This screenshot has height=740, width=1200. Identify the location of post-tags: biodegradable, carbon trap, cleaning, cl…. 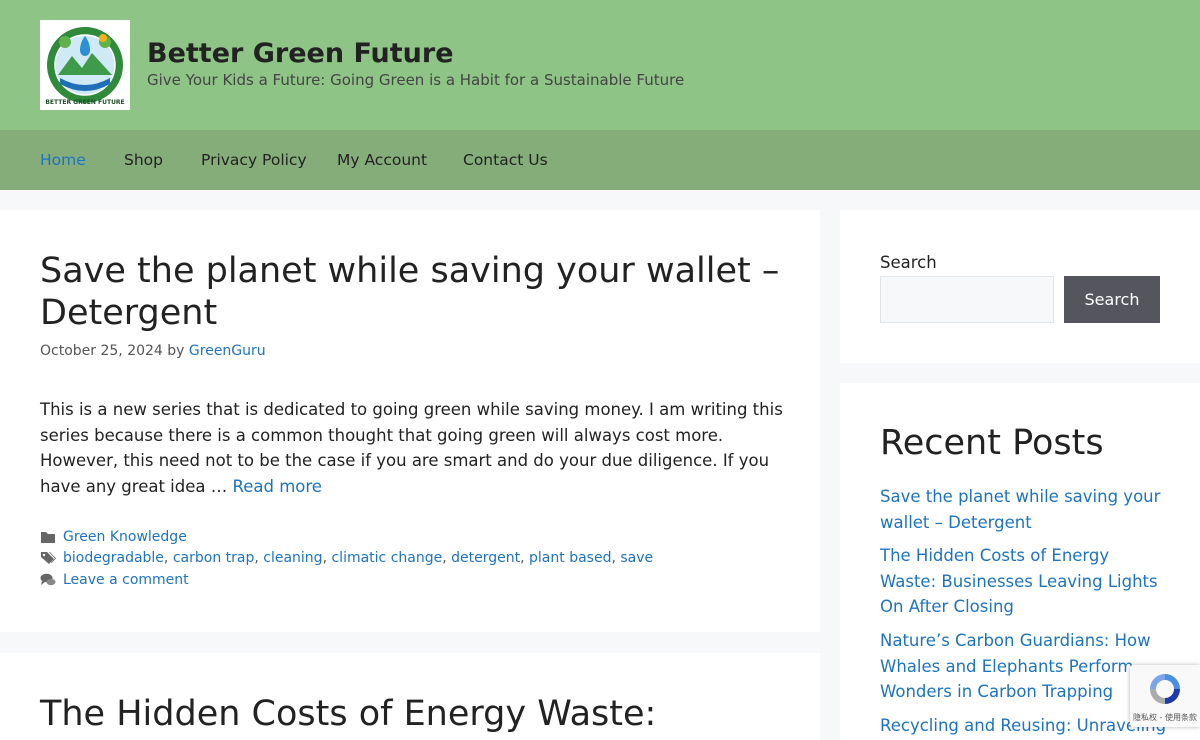
(346, 558).